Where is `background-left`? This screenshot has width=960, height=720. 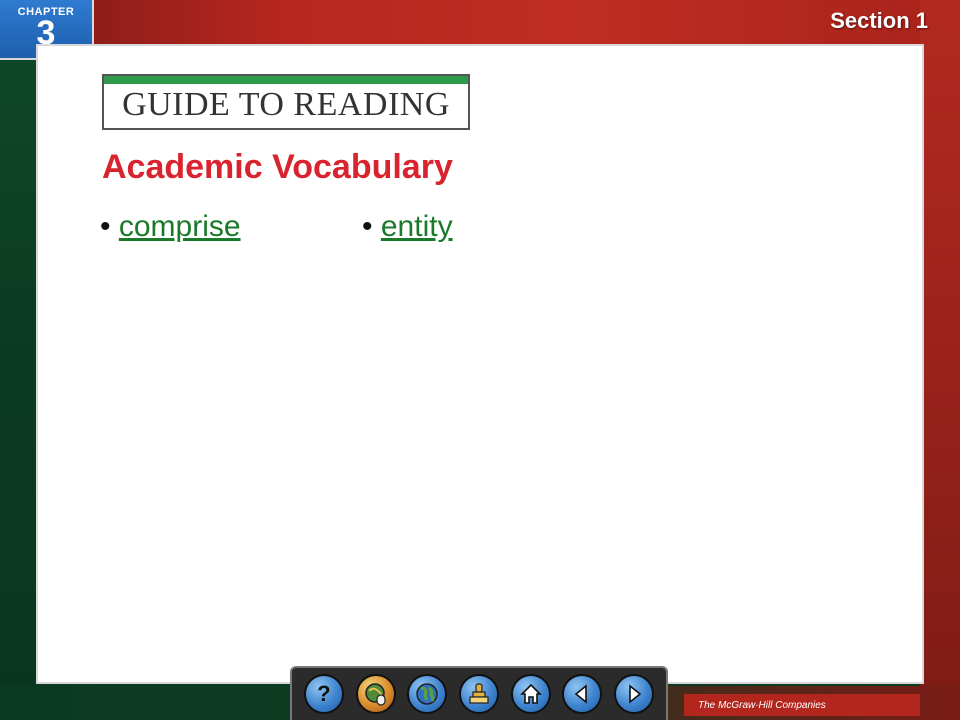
background-left is located at coordinates (20, 360).